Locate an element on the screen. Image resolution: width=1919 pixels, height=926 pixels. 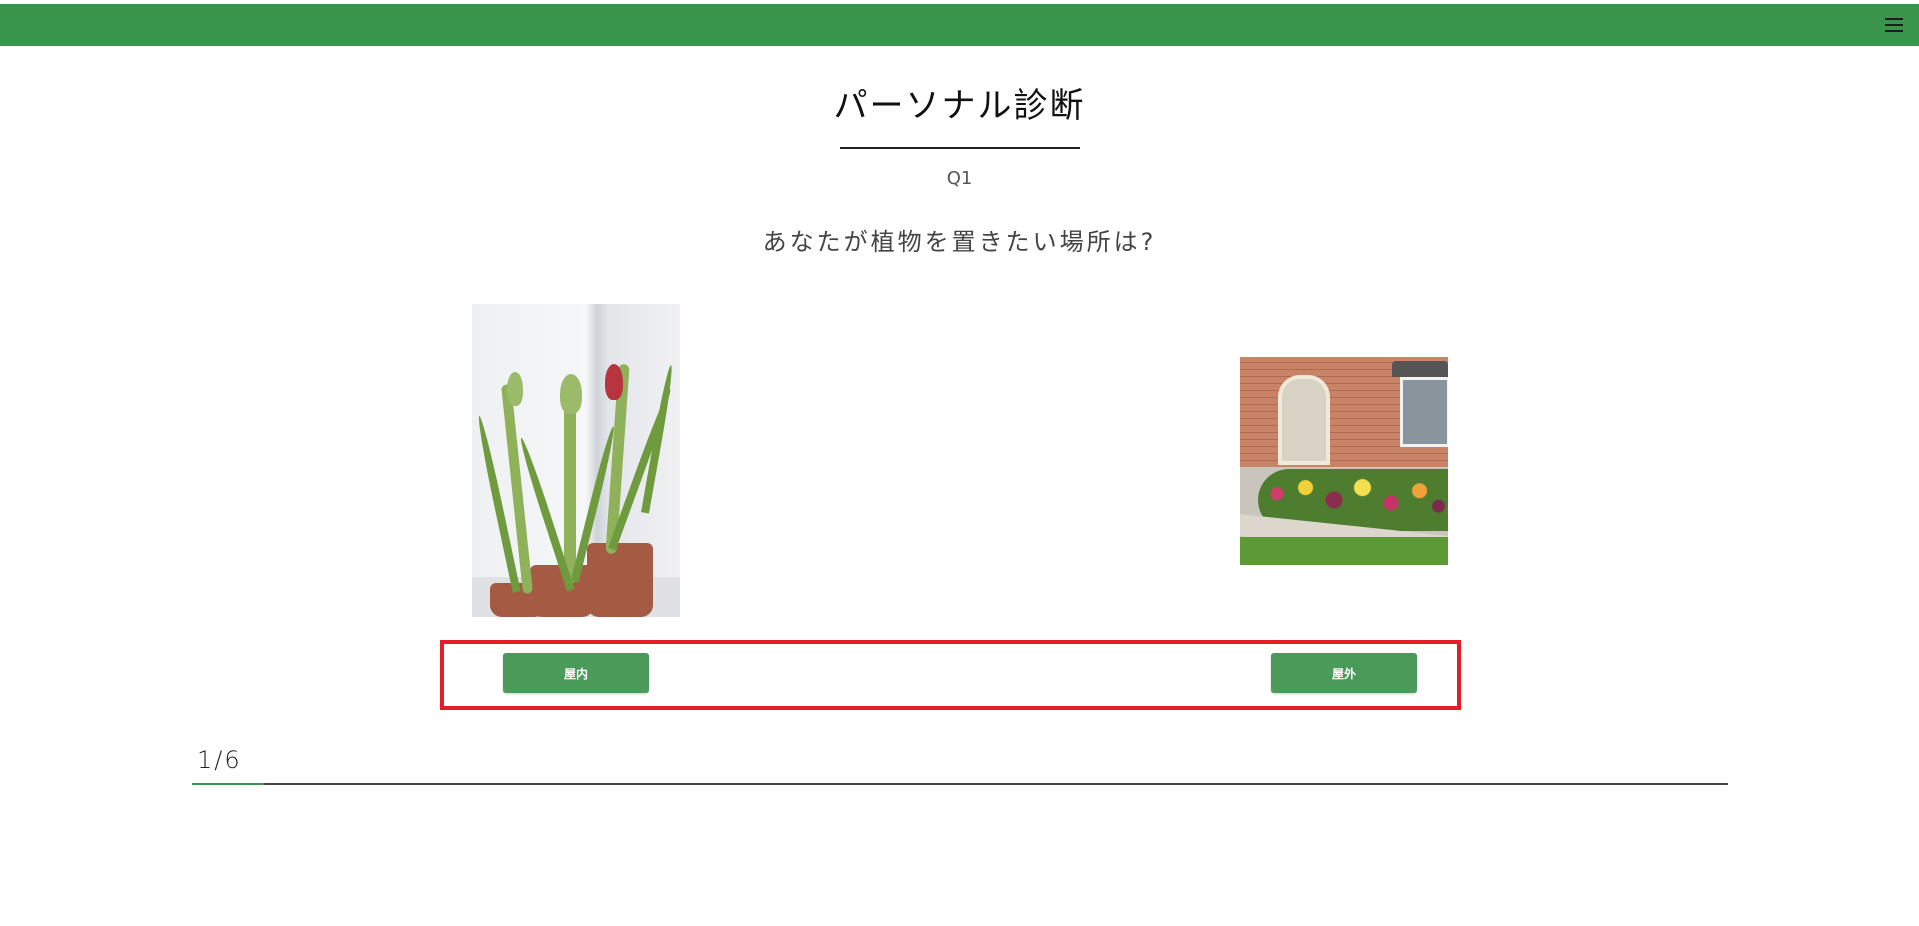
outdoor-choice-button: 屋外 is located at coordinates (1344, 673).